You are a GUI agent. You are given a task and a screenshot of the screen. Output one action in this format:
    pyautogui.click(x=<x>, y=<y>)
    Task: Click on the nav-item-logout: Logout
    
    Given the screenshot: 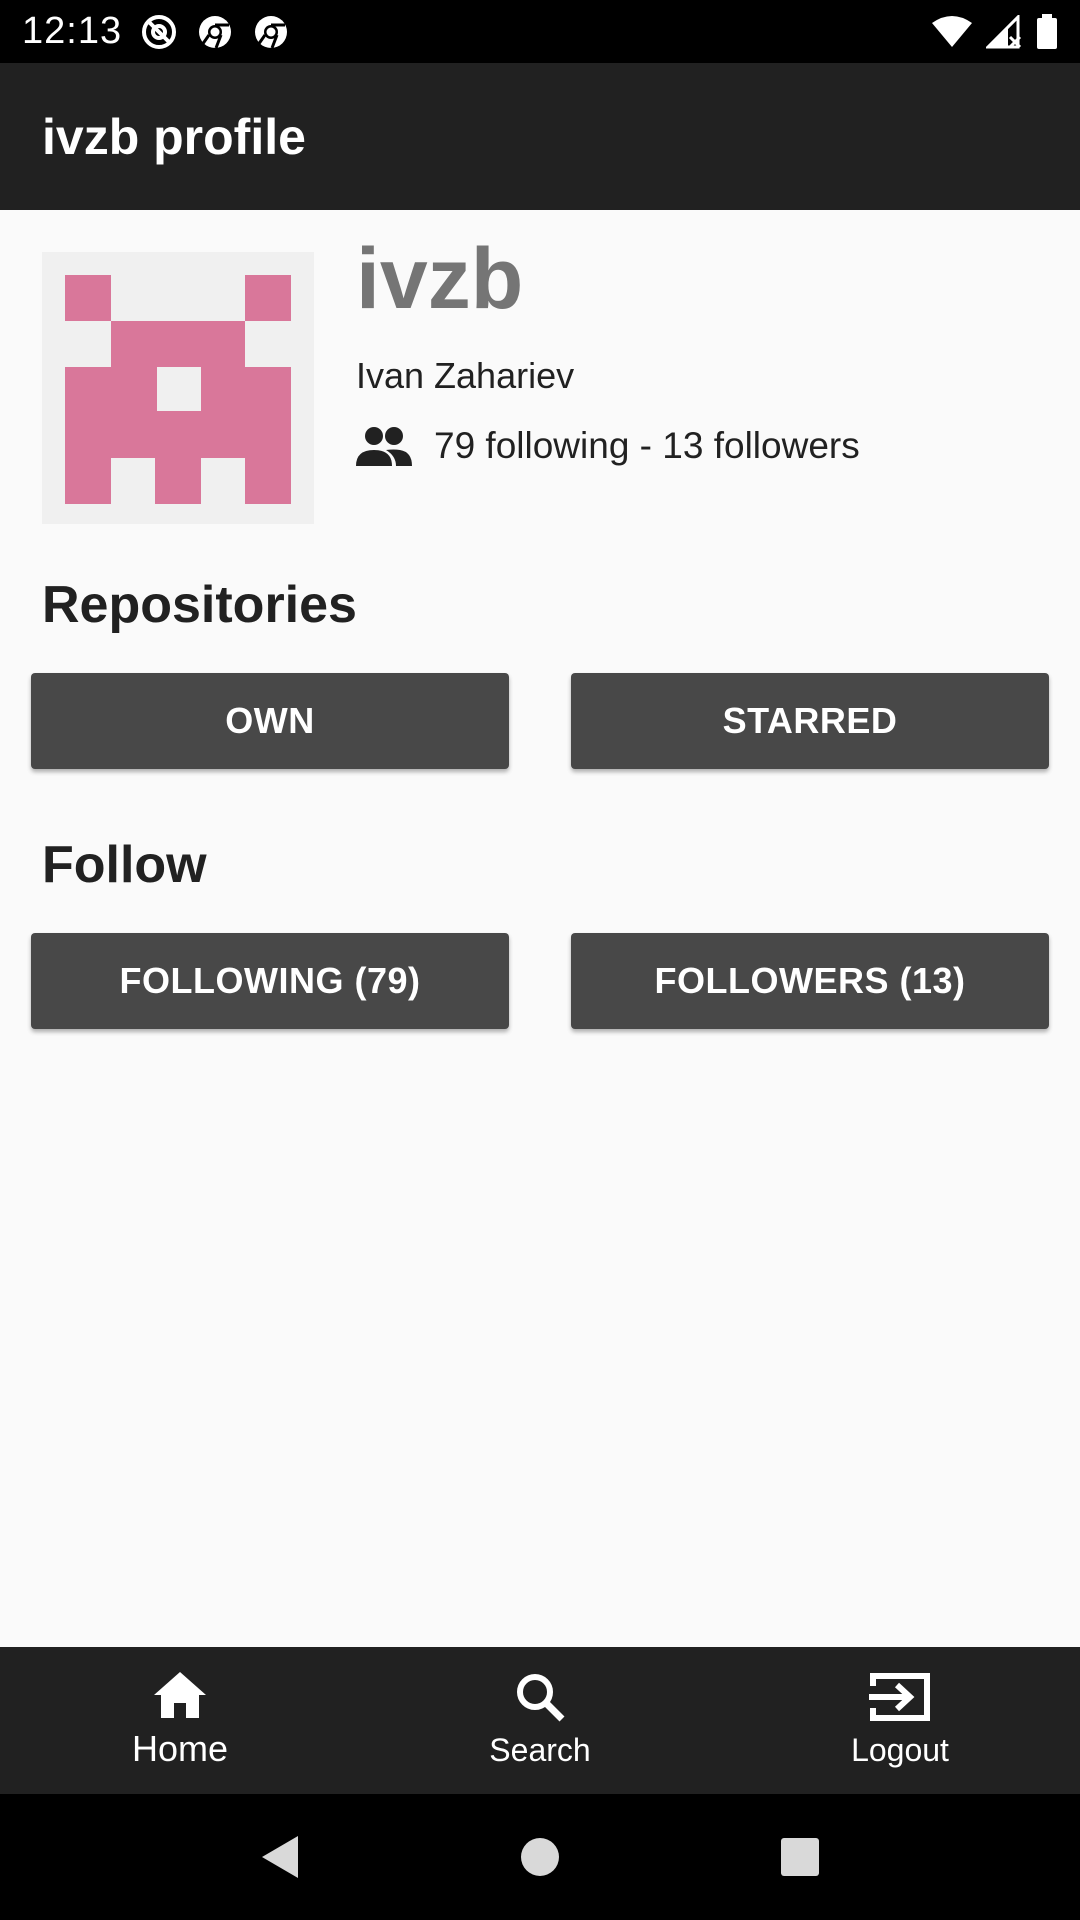 What is the action you would take?
    pyautogui.click(x=900, y=1720)
    